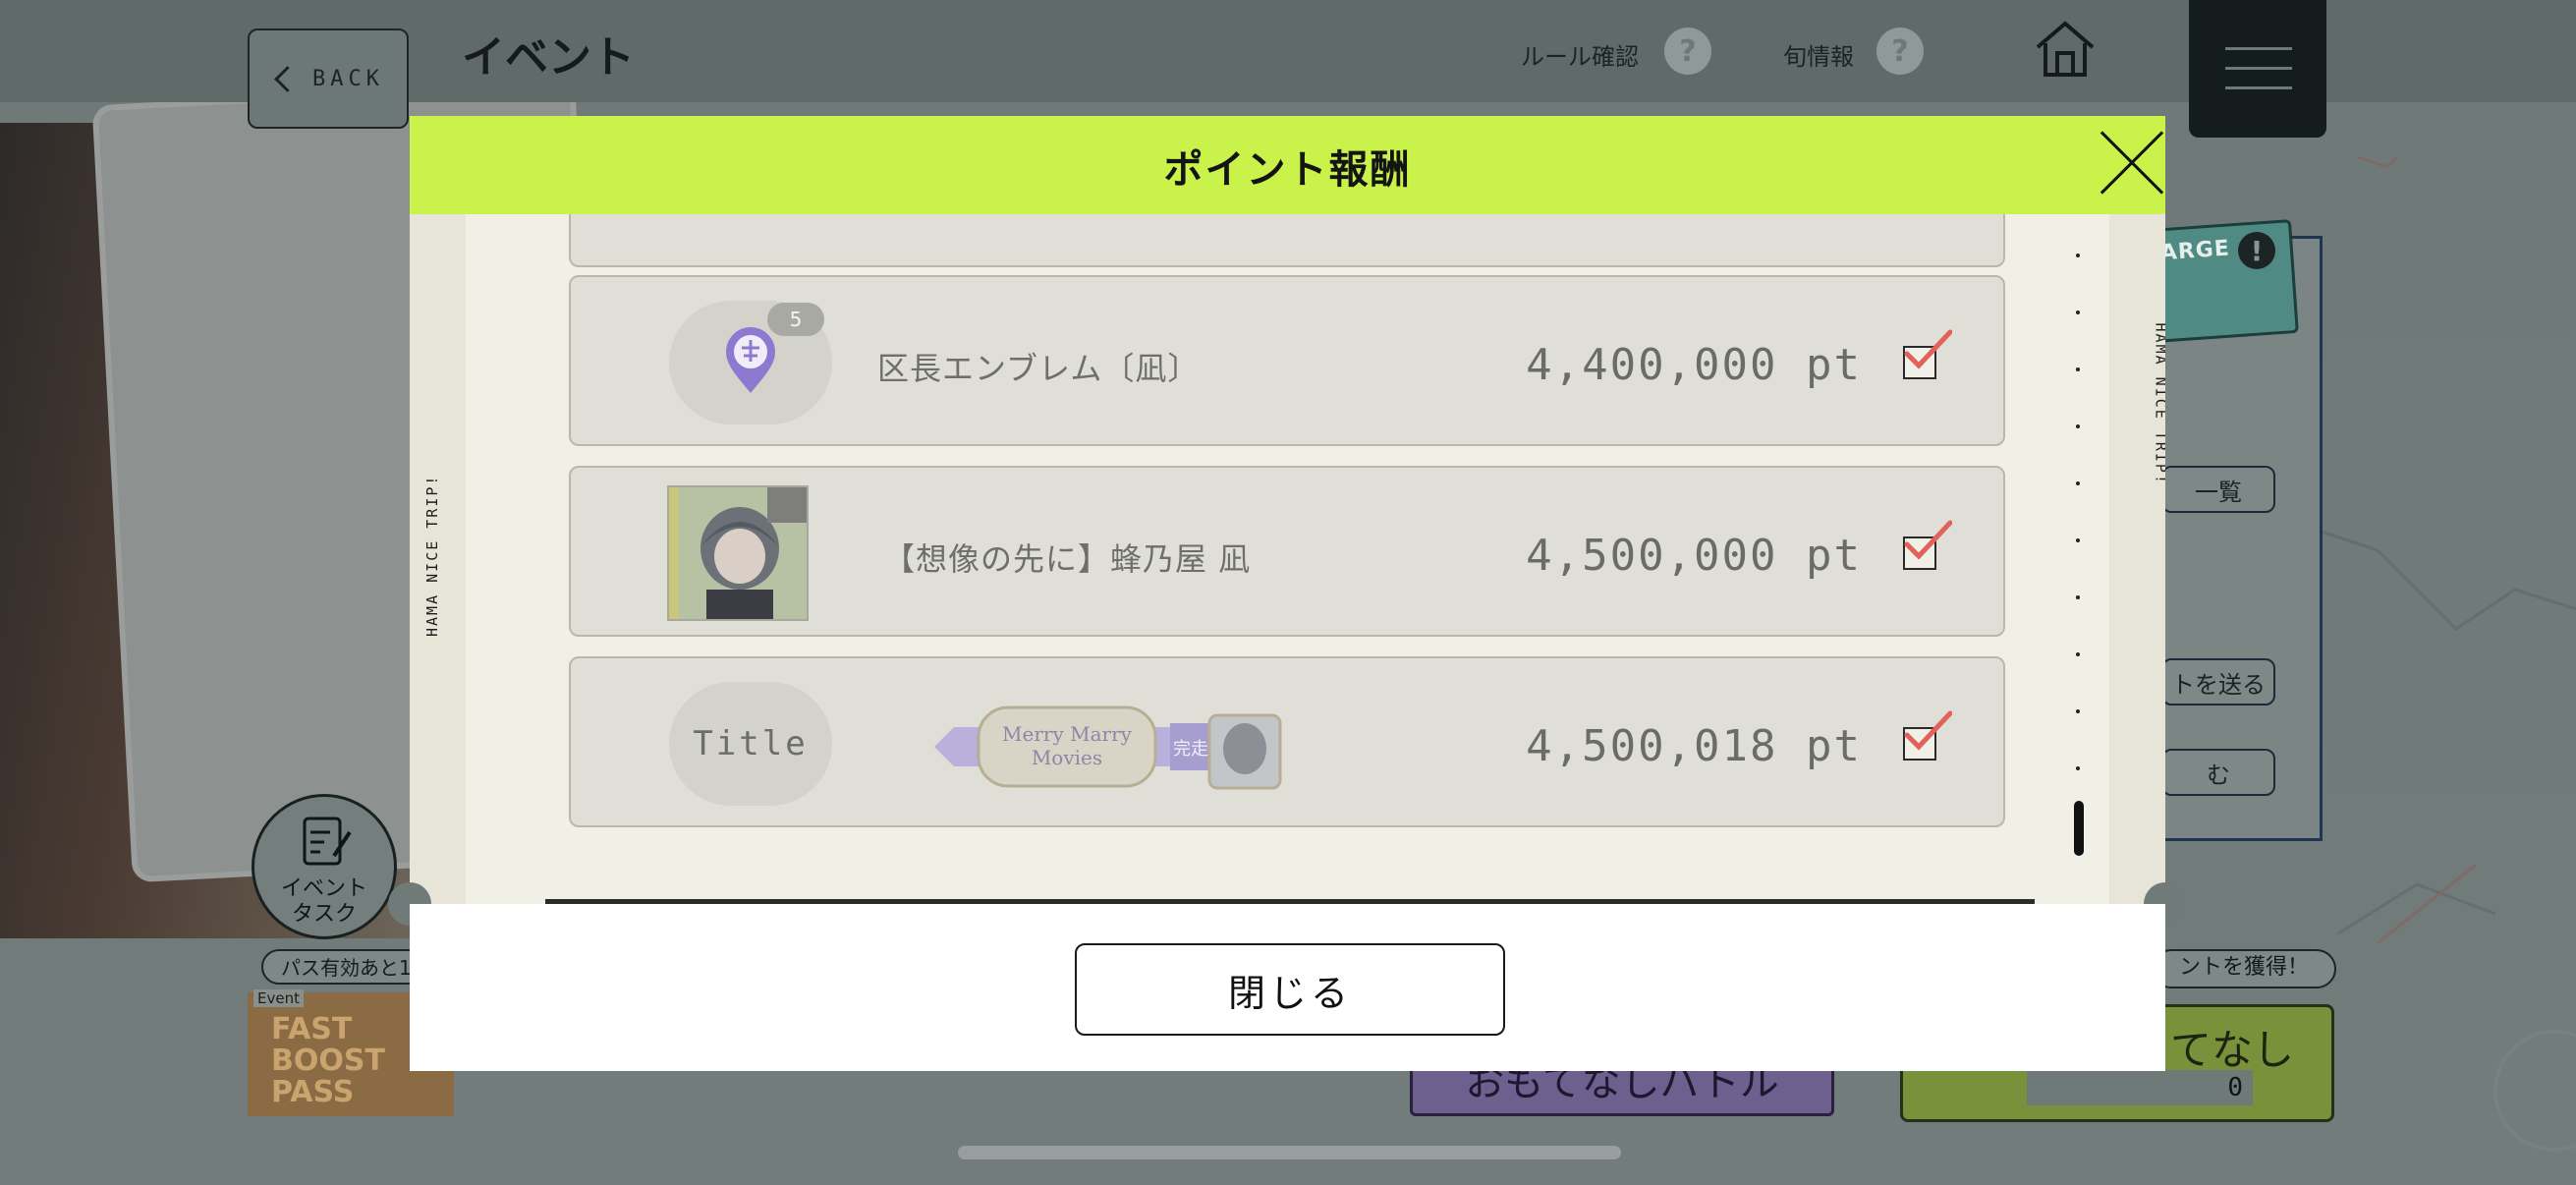  What do you see at coordinates (344, 967) in the screenshot?
I see `pass-status-pill: パス有効あと1` at bounding box center [344, 967].